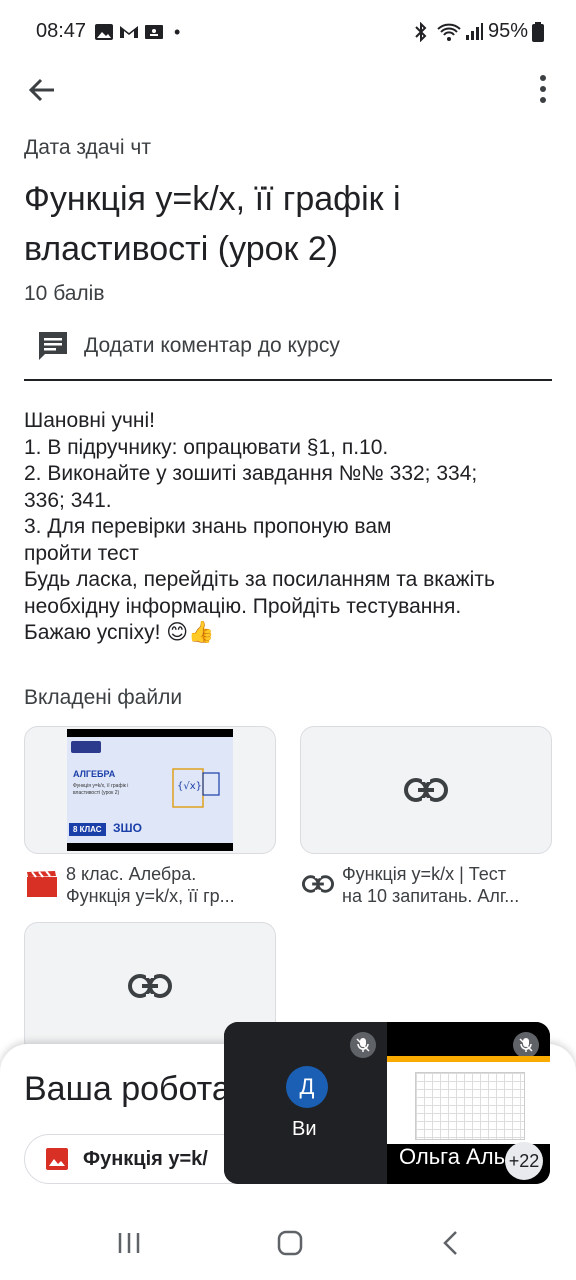 The width and height of the screenshot is (576, 1280). What do you see at coordinates (288, 380) in the screenshot?
I see `divider` at bounding box center [288, 380].